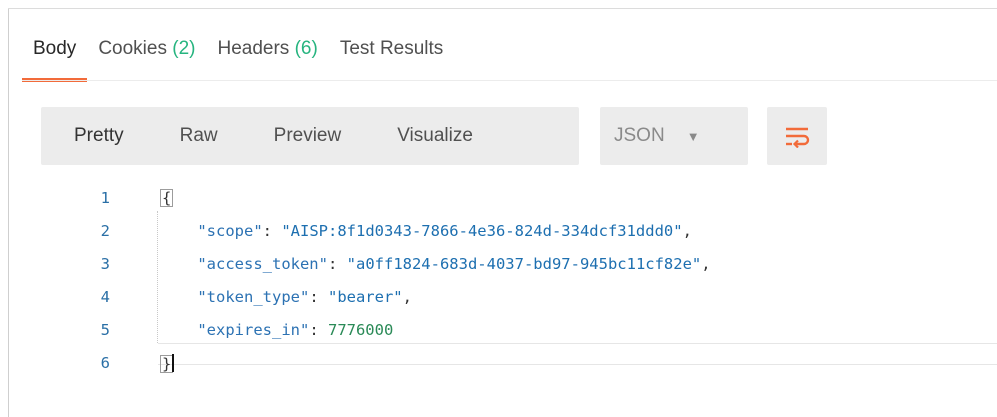  Describe the element at coordinates (105, 363) in the screenshot. I see `line-number: 6` at that location.